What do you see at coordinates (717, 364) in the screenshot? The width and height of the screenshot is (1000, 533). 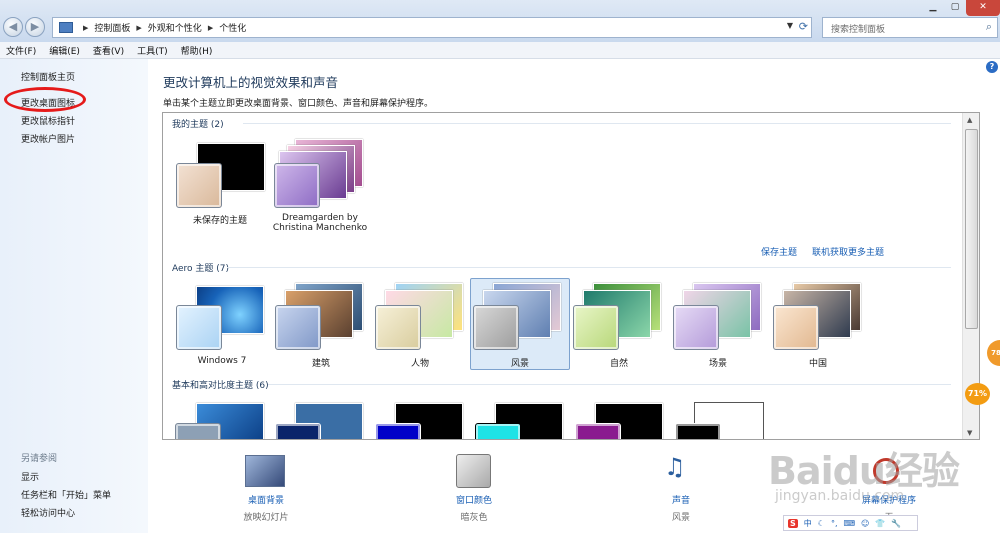 I see `theme-label: 场景` at bounding box center [717, 364].